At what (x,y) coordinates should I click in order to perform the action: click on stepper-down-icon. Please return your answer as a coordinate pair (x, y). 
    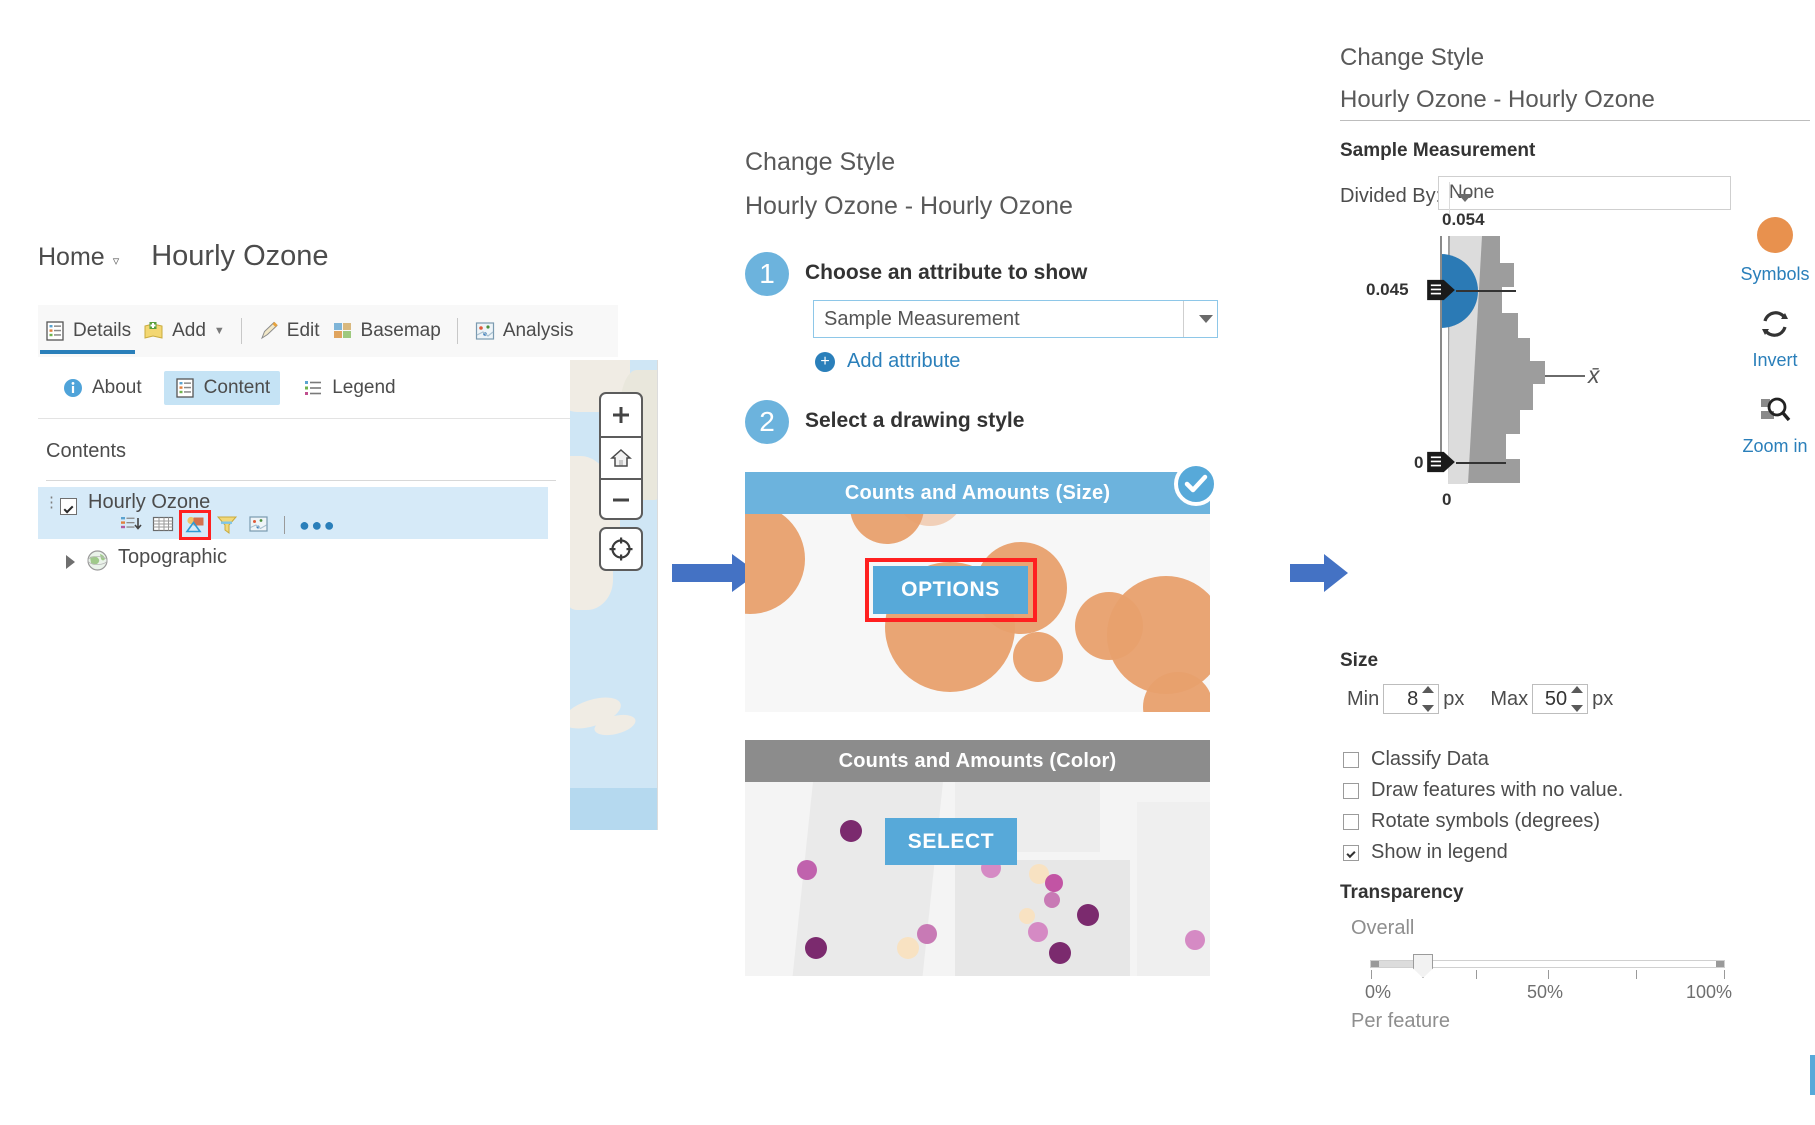
    Looking at the image, I should click on (1428, 708).